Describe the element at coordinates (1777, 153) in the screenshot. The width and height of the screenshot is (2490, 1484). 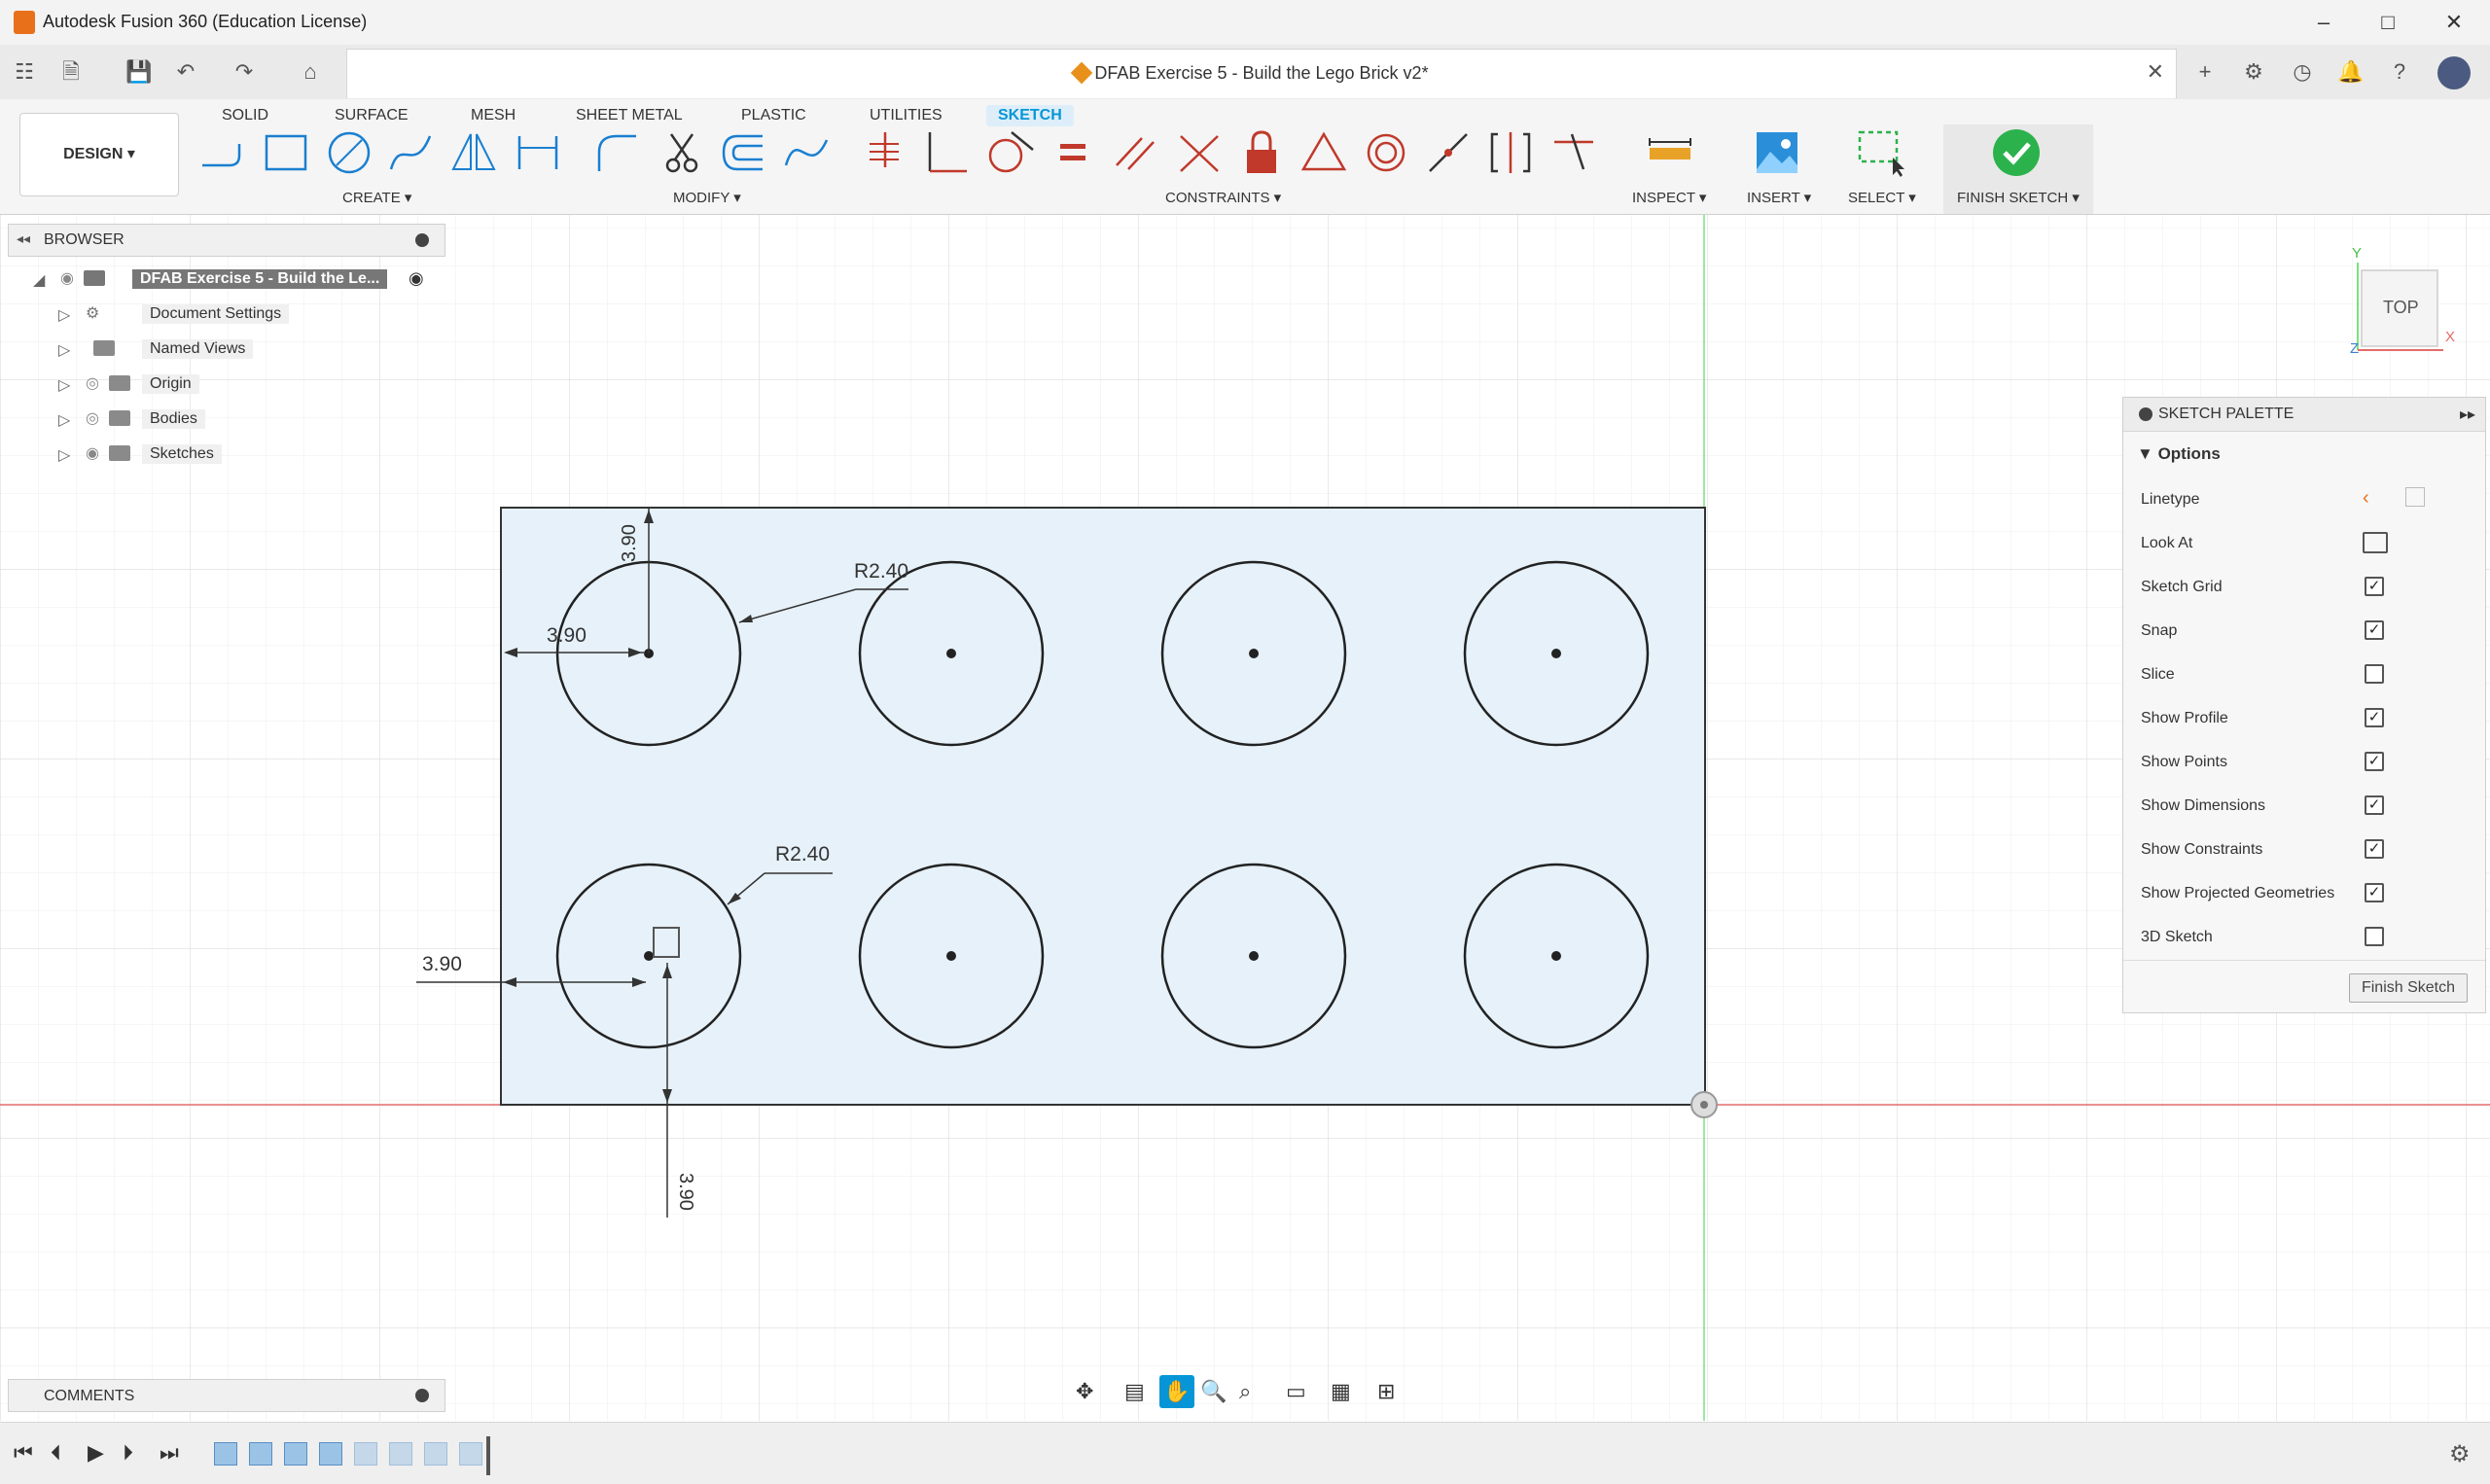
I see `insert-image-icon` at that location.